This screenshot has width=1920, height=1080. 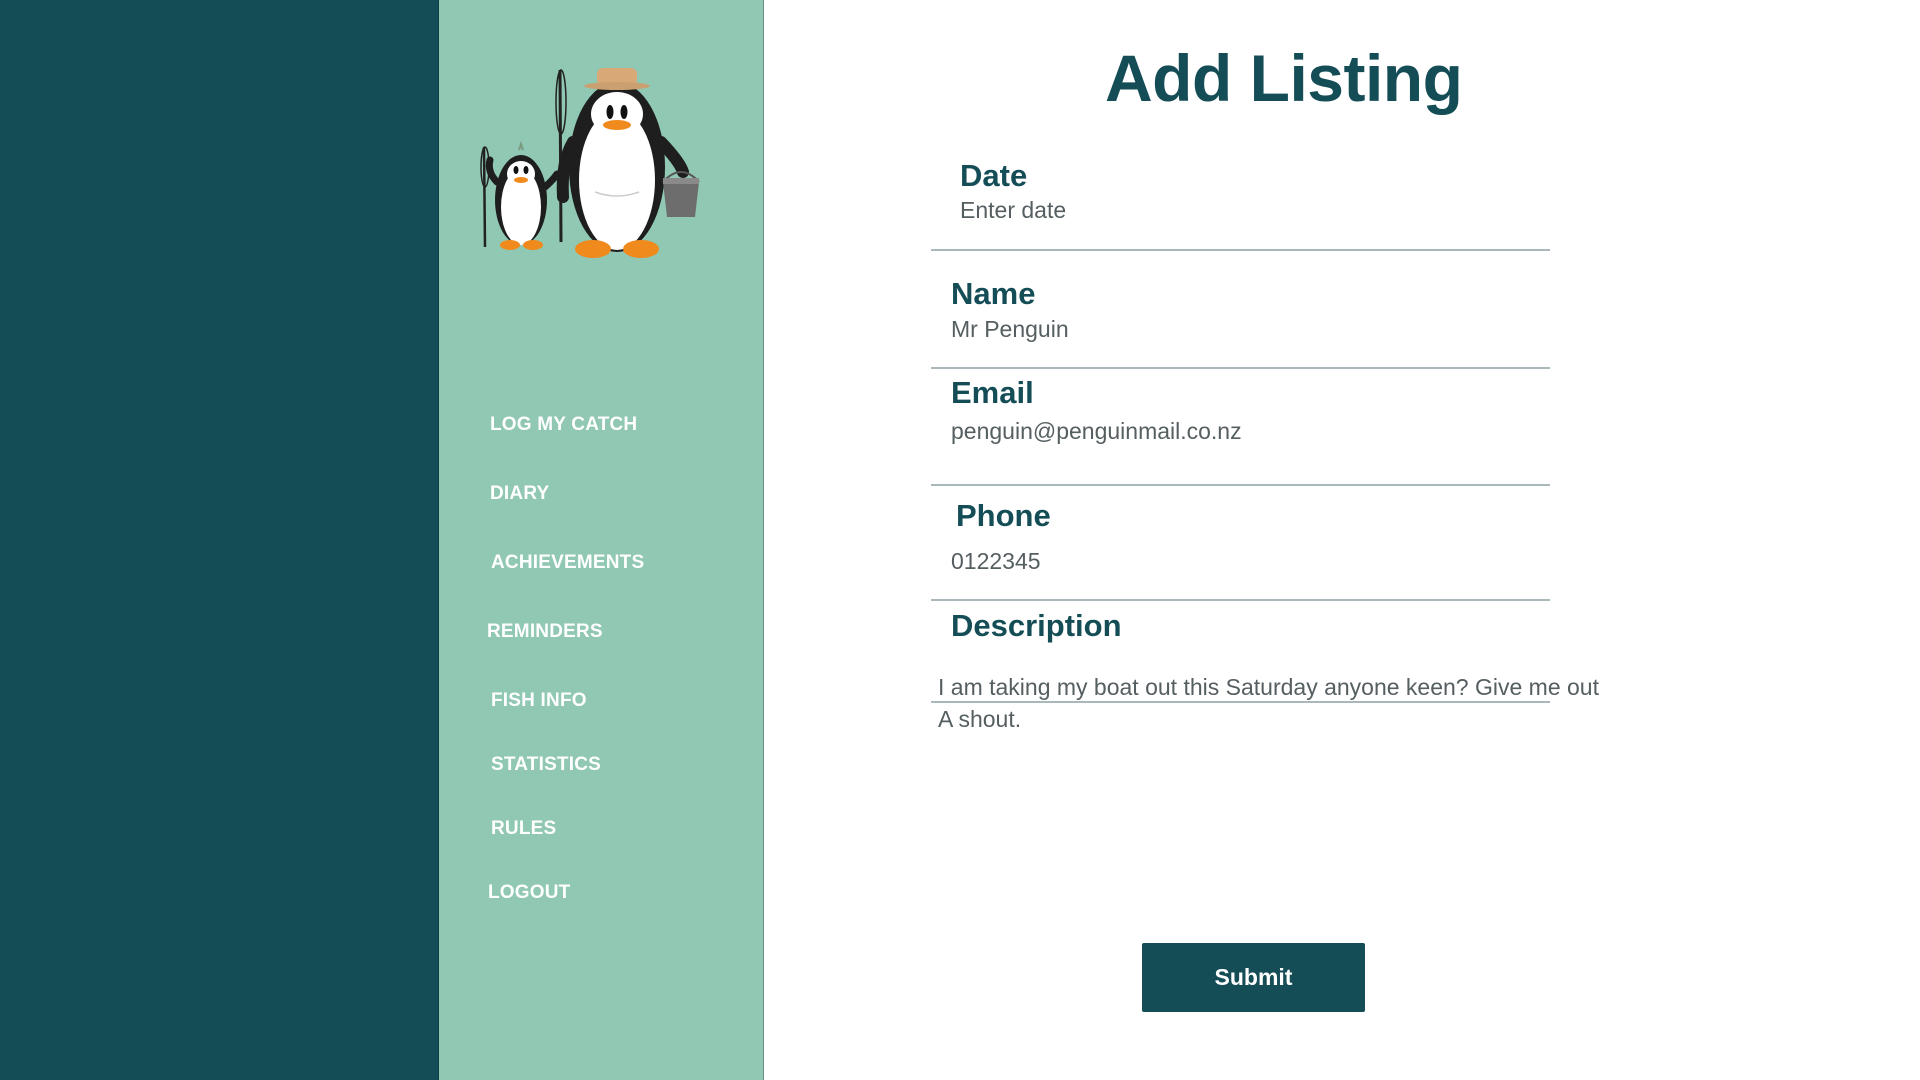 What do you see at coordinates (1240, 485) in the screenshot?
I see `email-divider` at bounding box center [1240, 485].